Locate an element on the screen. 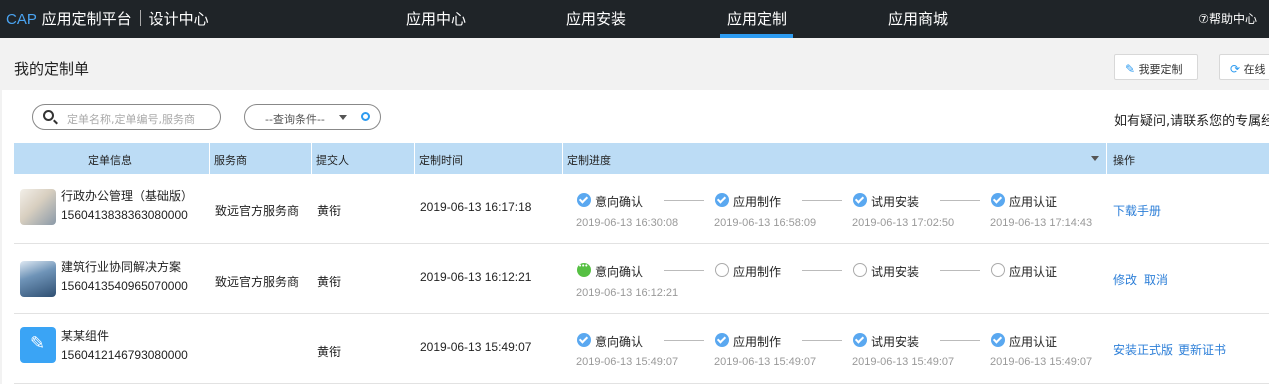 The width and height of the screenshot is (1269, 384). support-notice: 如有疑问,请联系您的专属经 is located at coordinates (1191, 121).